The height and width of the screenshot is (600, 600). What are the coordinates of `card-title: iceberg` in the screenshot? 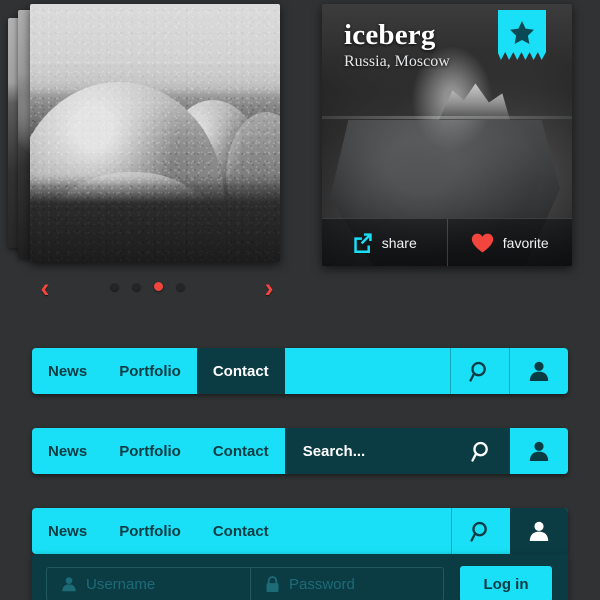 It's located at (390, 35).